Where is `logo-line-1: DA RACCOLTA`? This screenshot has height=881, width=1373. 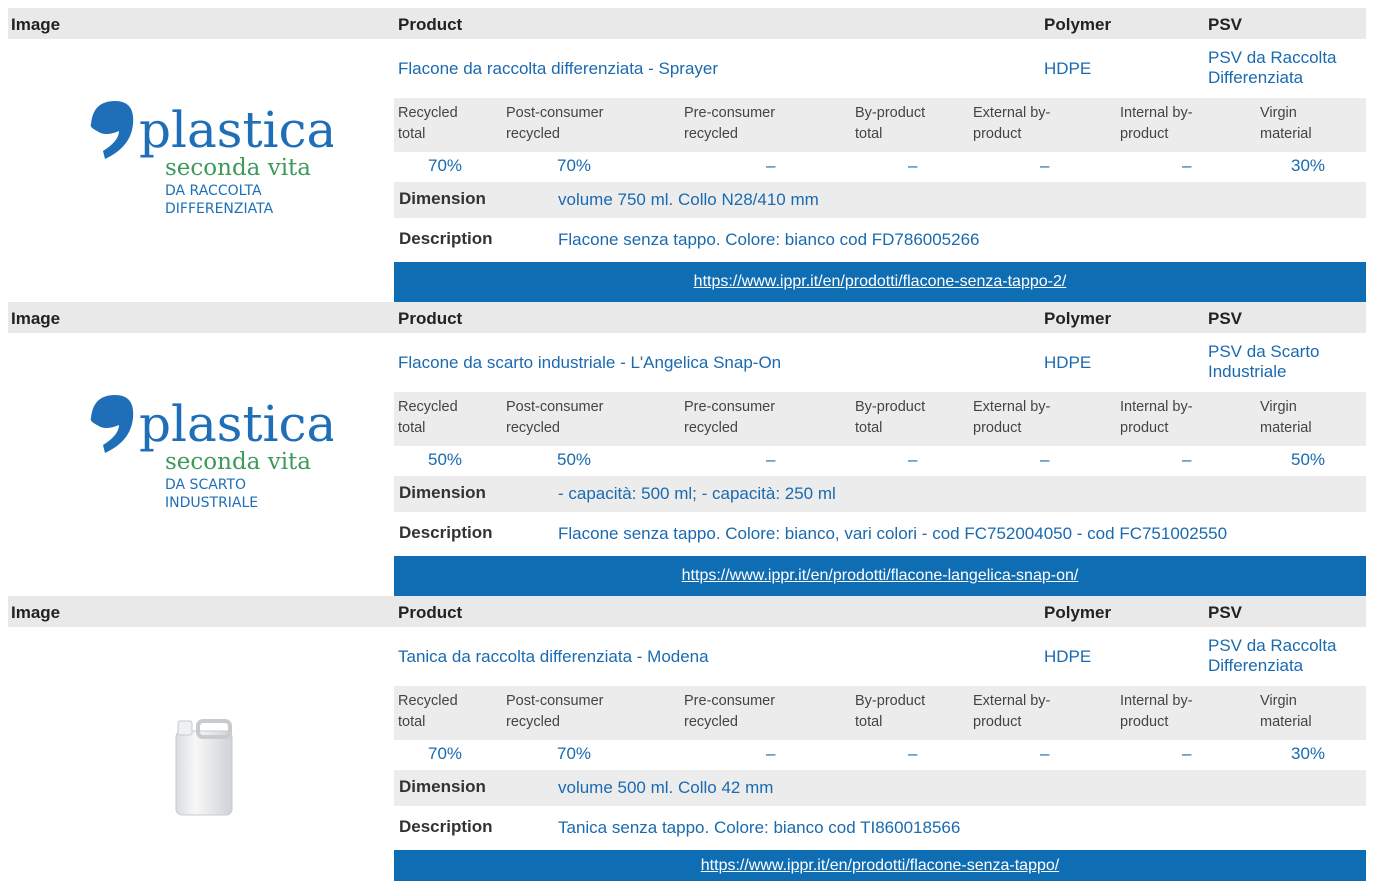
logo-line-1: DA RACCOLTA is located at coordinates (213, 191).